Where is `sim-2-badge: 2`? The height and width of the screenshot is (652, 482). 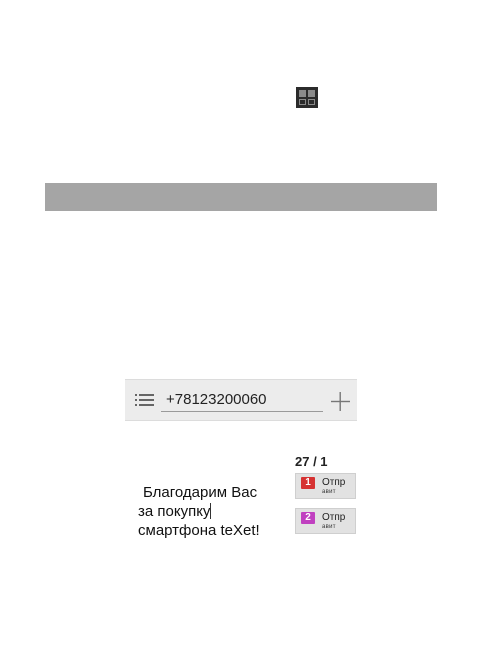
sim-2-badge: 2 is located at coordinates (308, 518).